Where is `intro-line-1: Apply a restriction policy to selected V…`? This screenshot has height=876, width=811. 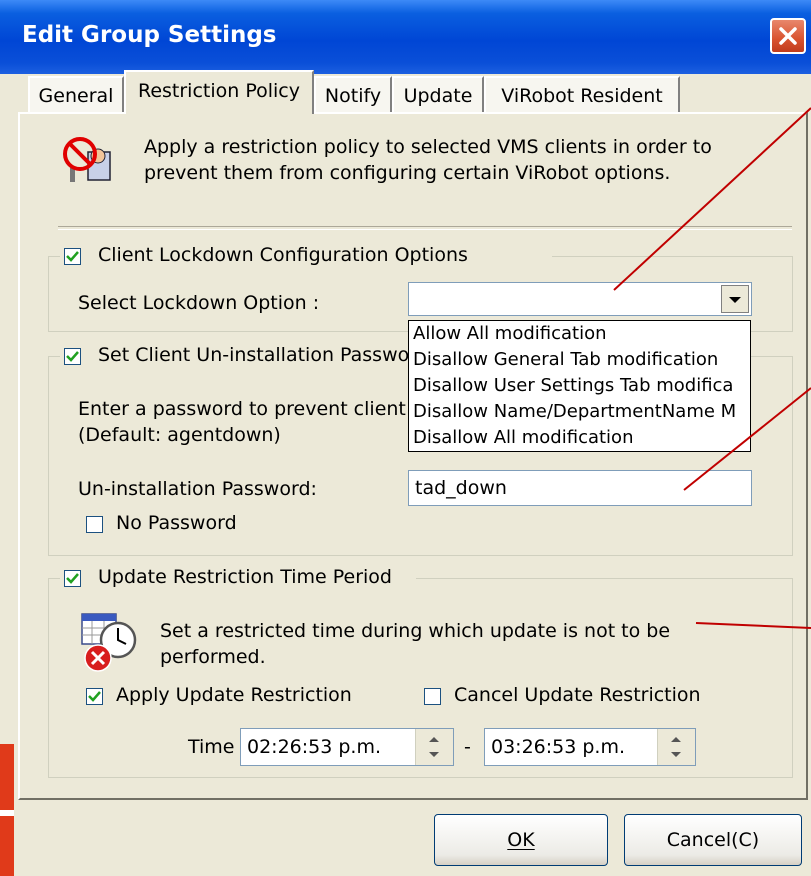 intro-line-1: Apply a restriction policy to selected V… is located at coordinates (428, 147).